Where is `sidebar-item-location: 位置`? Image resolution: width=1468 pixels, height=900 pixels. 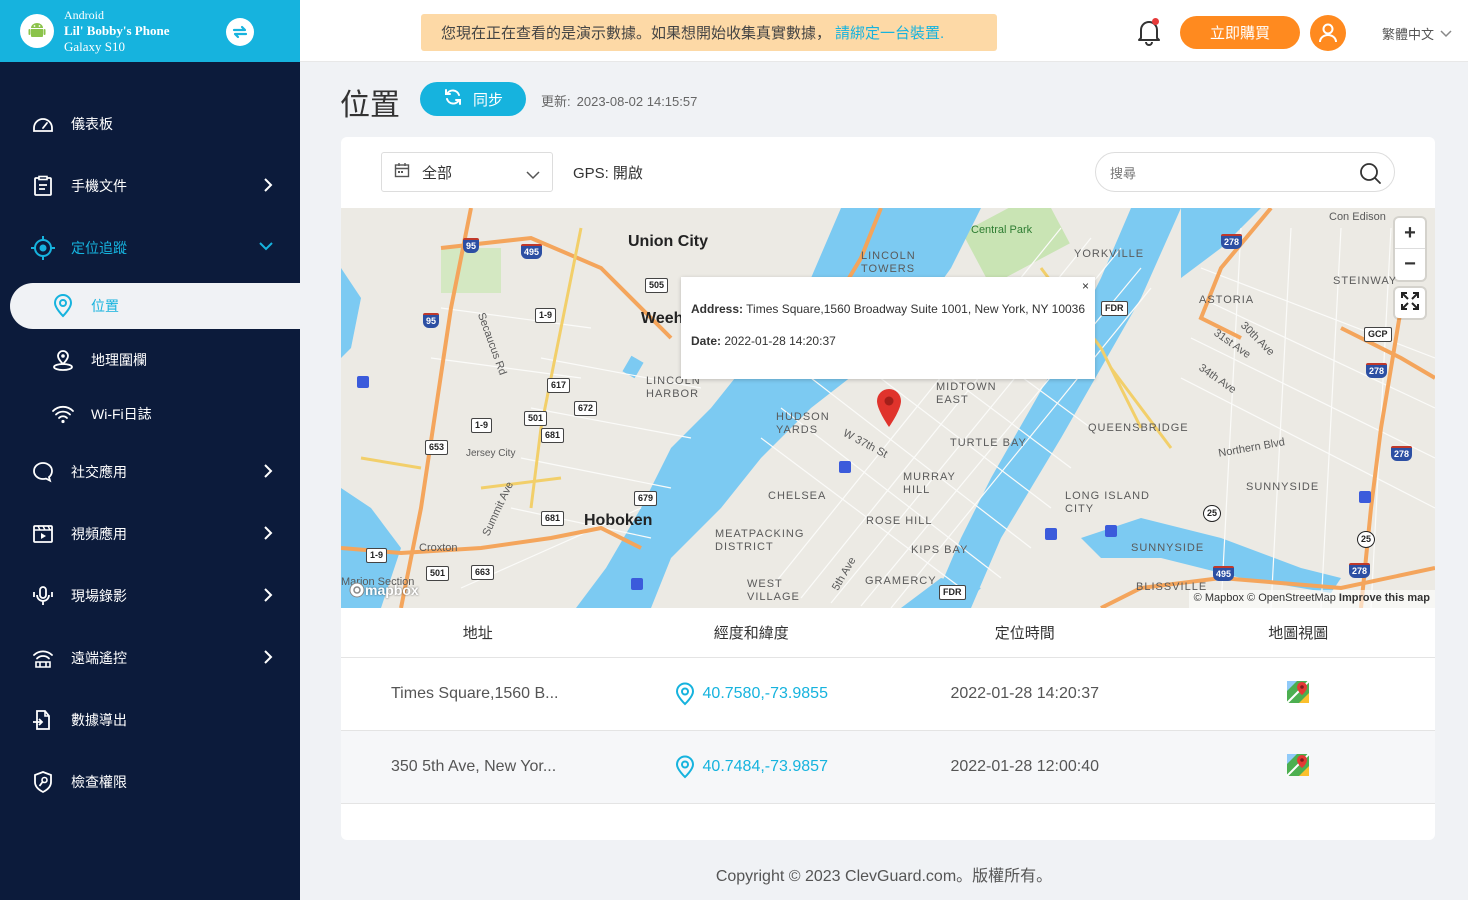
sidebar-item-location: 位置 is located at coordinates (155, 306).